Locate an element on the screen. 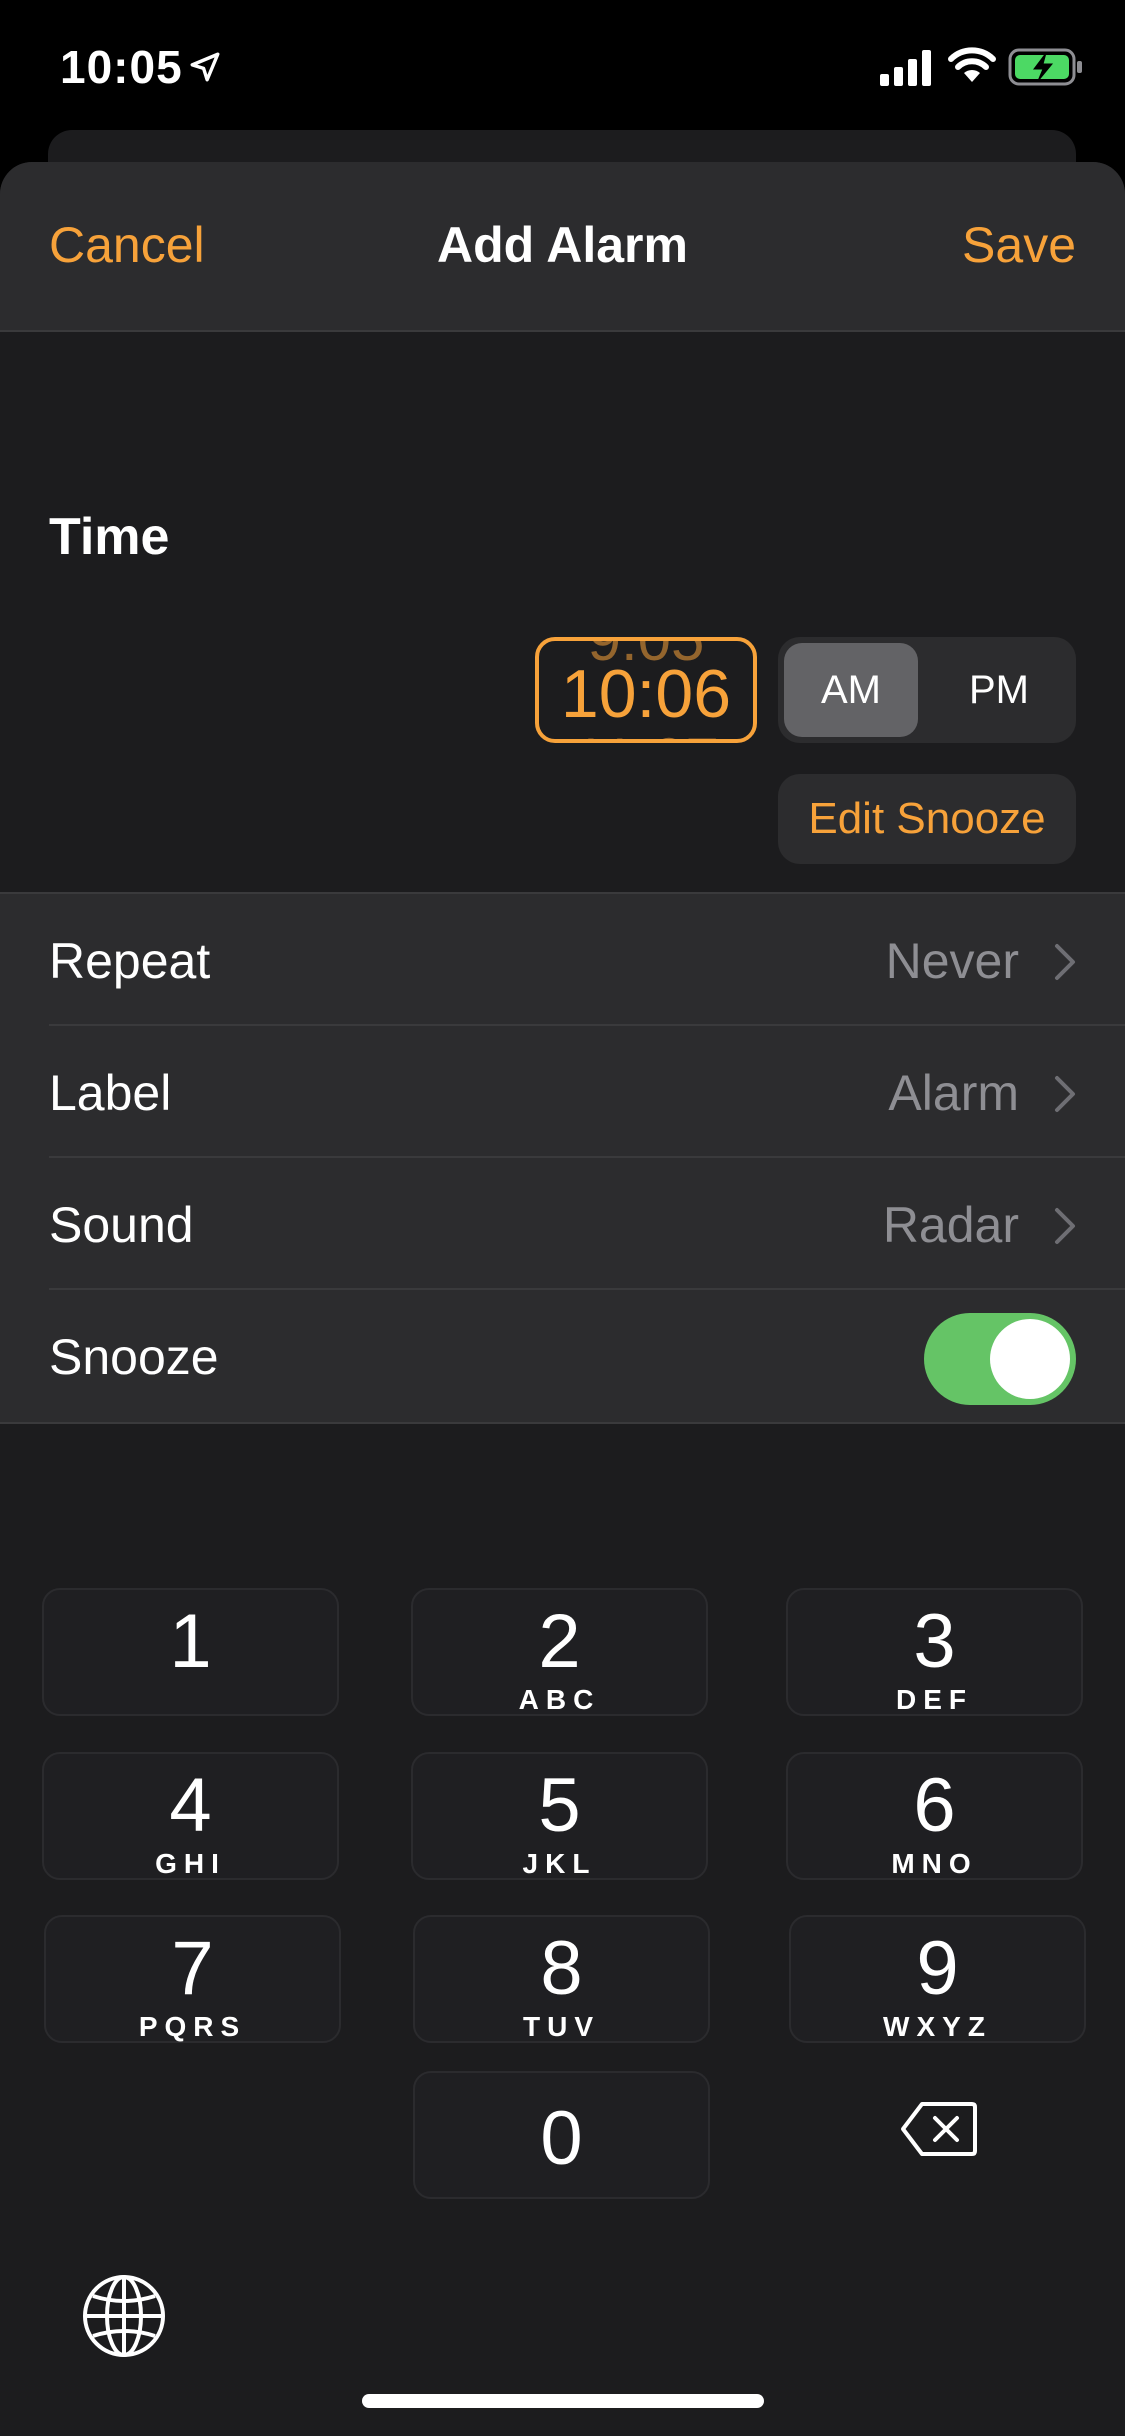 The height and width of the screenshot is (2436, 1125). delete-backspace-icon is located at coordinates (939, 2129).